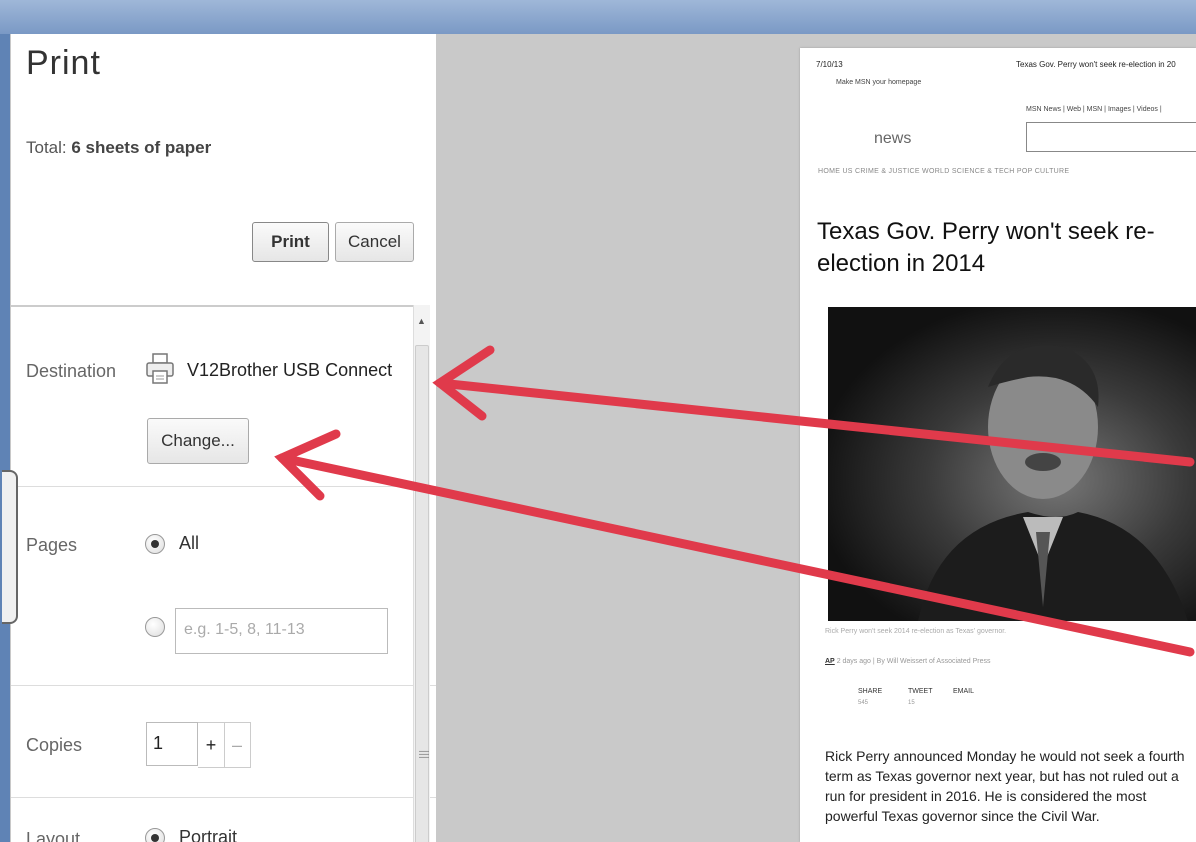 Image resolution: width=1196 pixels, height=842 pixels. What do you see at coordinates (424, 754) in the screenshot?
I see `scrollbar-grip-icon: — — —` at bounding box center [424, 754].